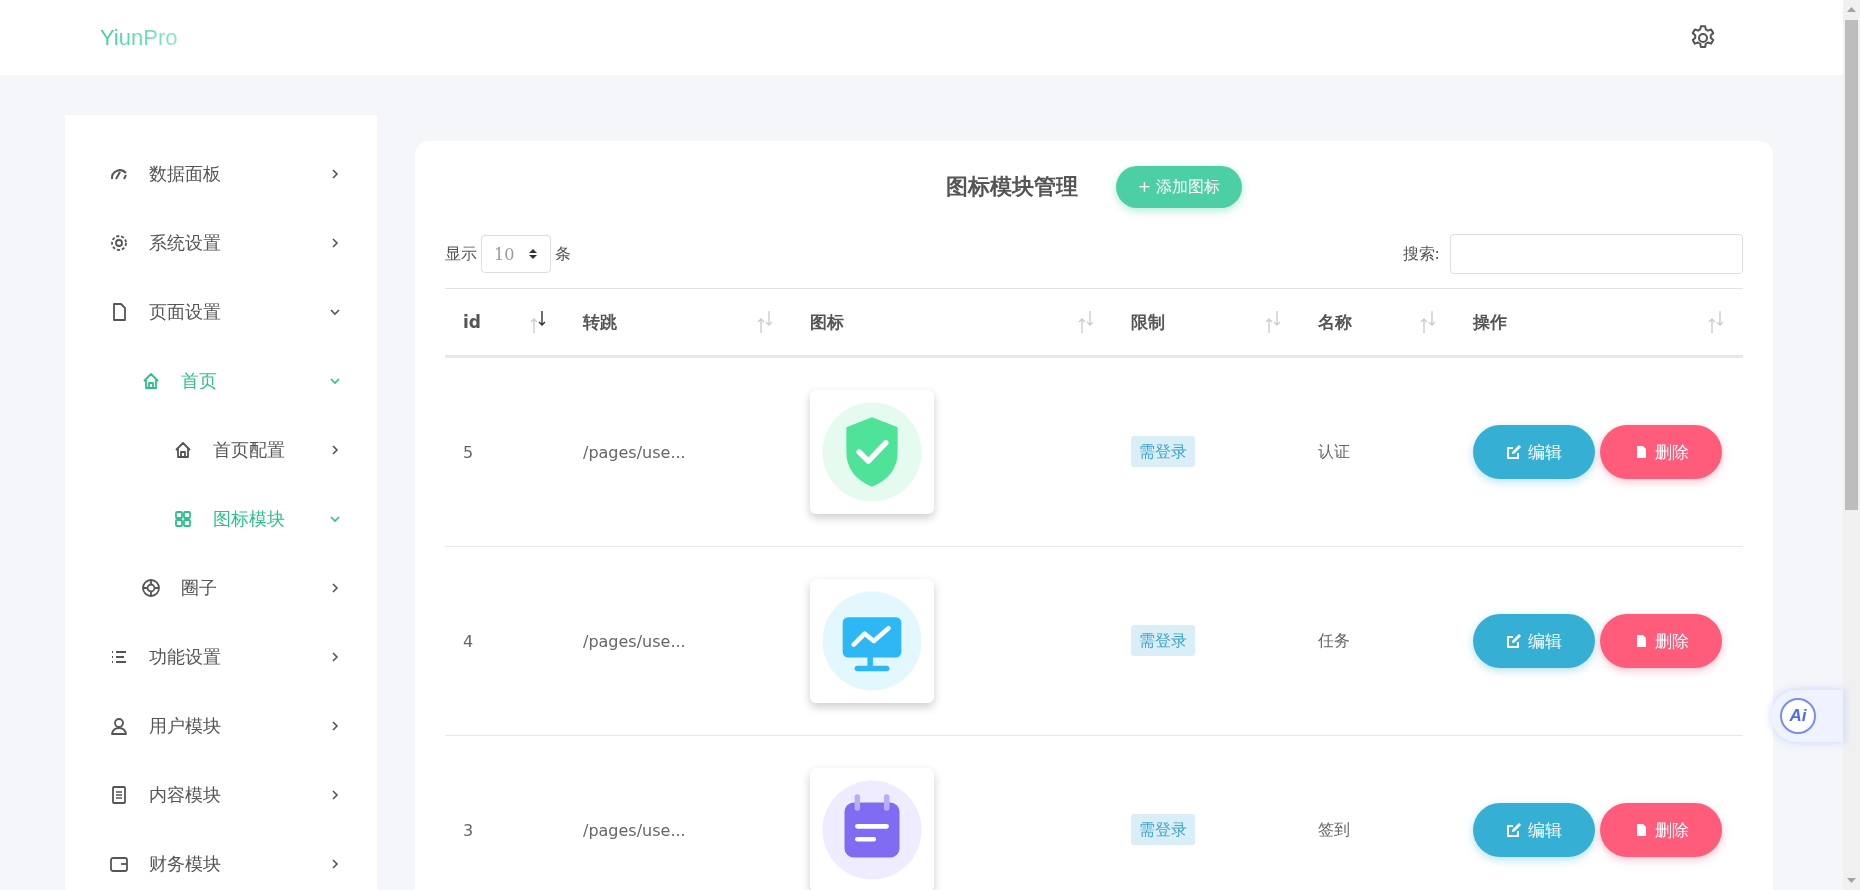 The width and height of the screenshot is (1860, 890). I want to click on gear-icon, so click(119, 242).